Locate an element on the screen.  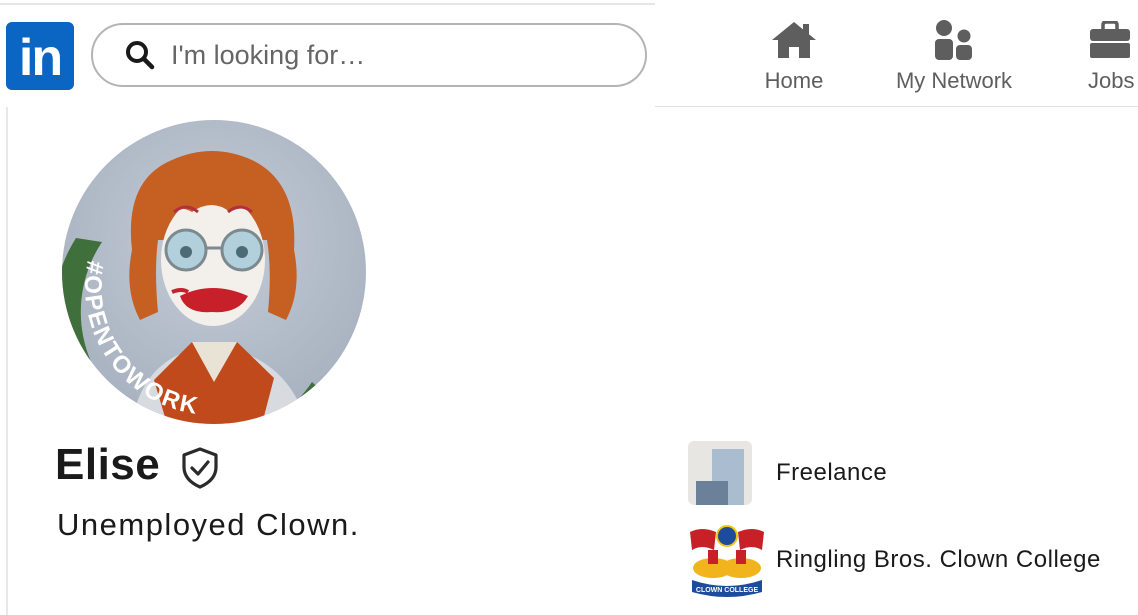
avatar: #OPENTOWORK is located at coordinates (214, 272).